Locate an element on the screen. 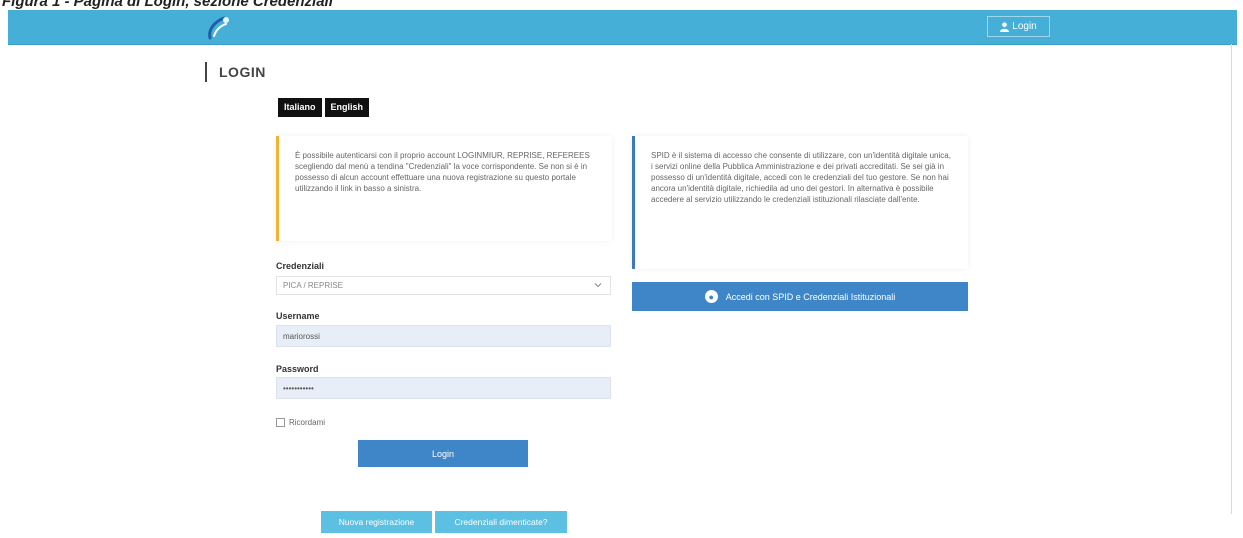 This screenshot has width=1243, height=538. page-title: LOGIN is located at coordinates (242, 72).